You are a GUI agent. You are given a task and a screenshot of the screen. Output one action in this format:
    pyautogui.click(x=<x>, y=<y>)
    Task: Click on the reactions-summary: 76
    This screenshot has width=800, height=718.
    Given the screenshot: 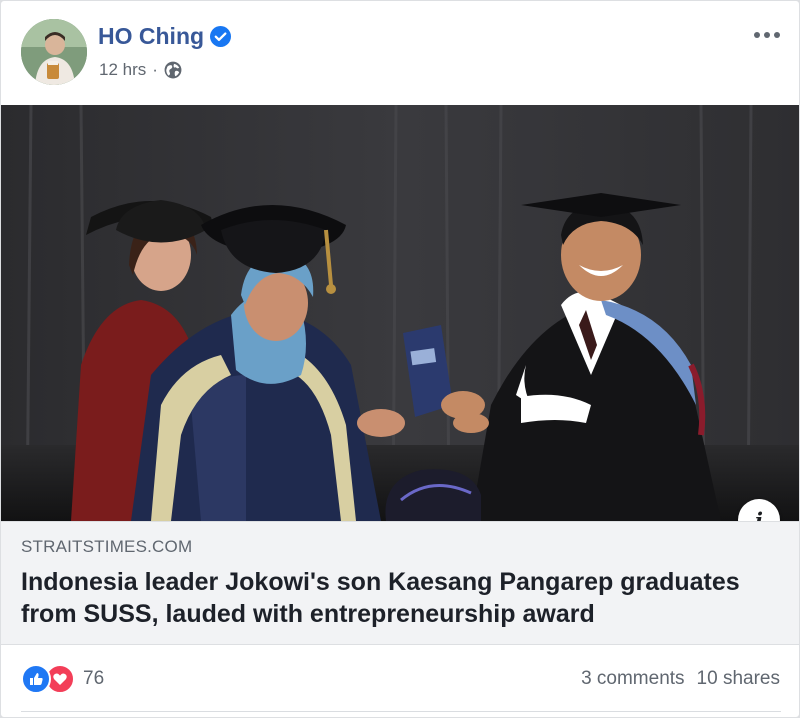 What is the action you would take?
    pyautogui.click(x=62, y=679)
    